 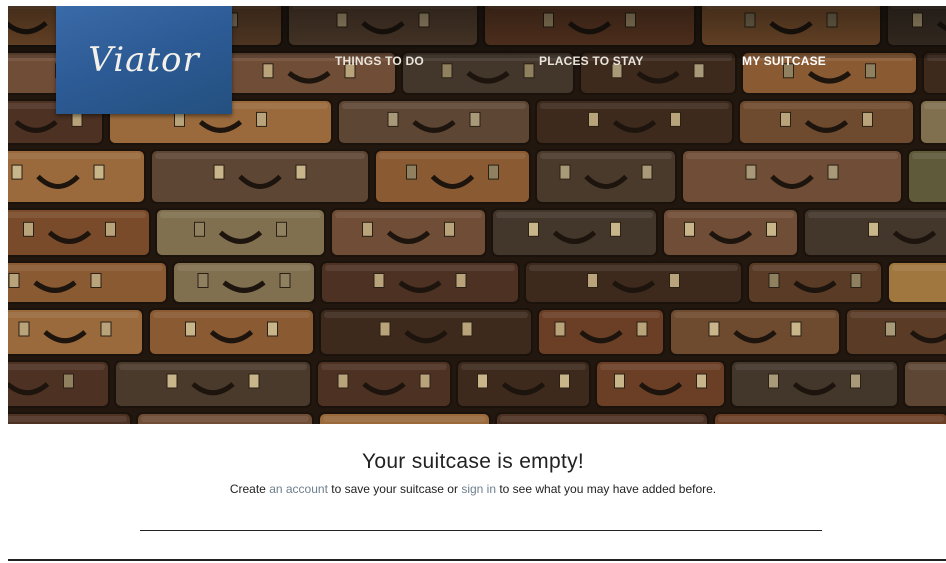 I want to click on nav-my-suitcase: MY SUITCASE, so click(x=784, y=61).